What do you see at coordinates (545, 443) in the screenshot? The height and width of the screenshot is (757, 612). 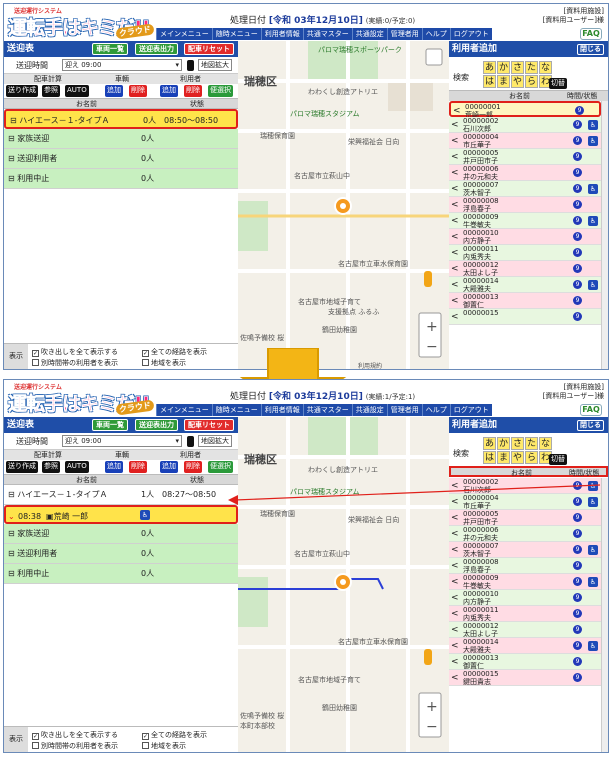 I see `kana-na: な` at bounding box center [545, 443].